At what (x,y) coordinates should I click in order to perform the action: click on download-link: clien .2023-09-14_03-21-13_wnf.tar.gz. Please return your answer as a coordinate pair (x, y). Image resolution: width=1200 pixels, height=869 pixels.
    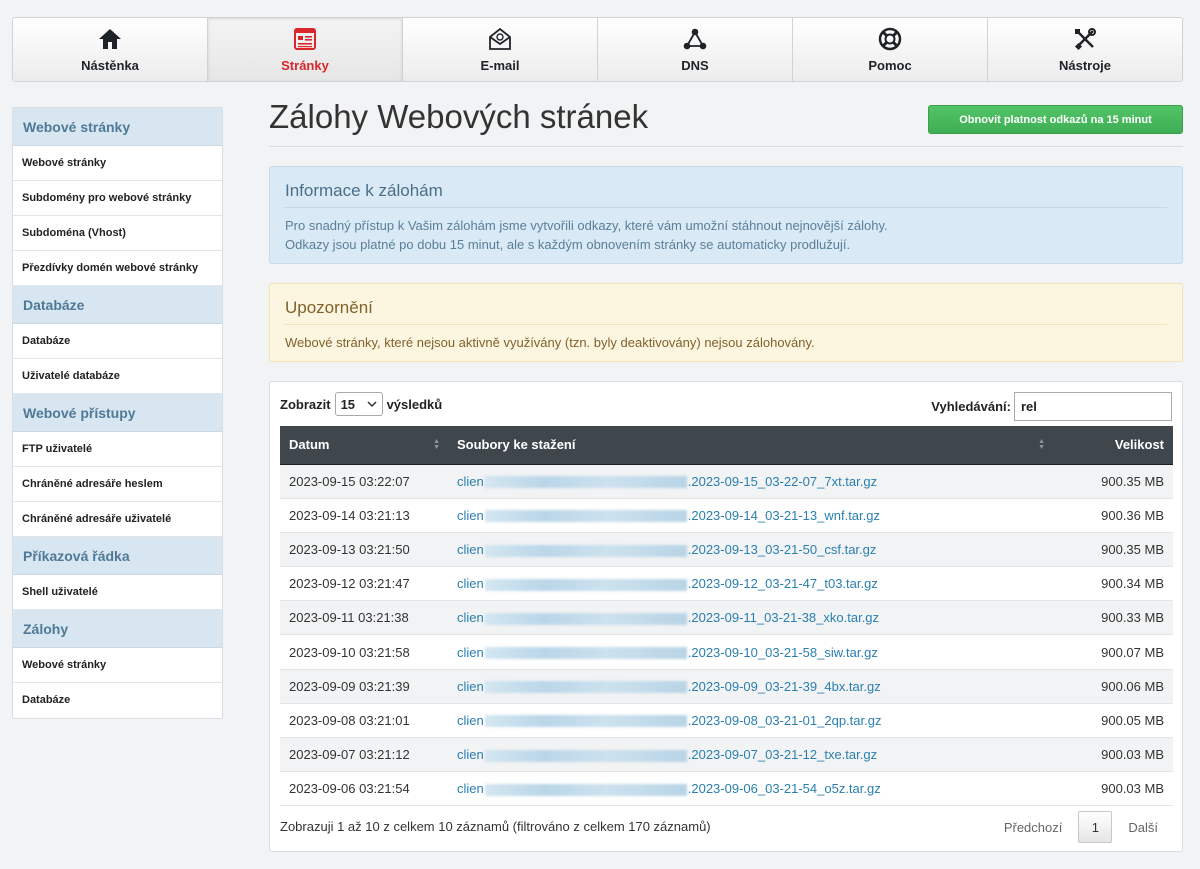
    Looking at the image, I should click on (668, 515).